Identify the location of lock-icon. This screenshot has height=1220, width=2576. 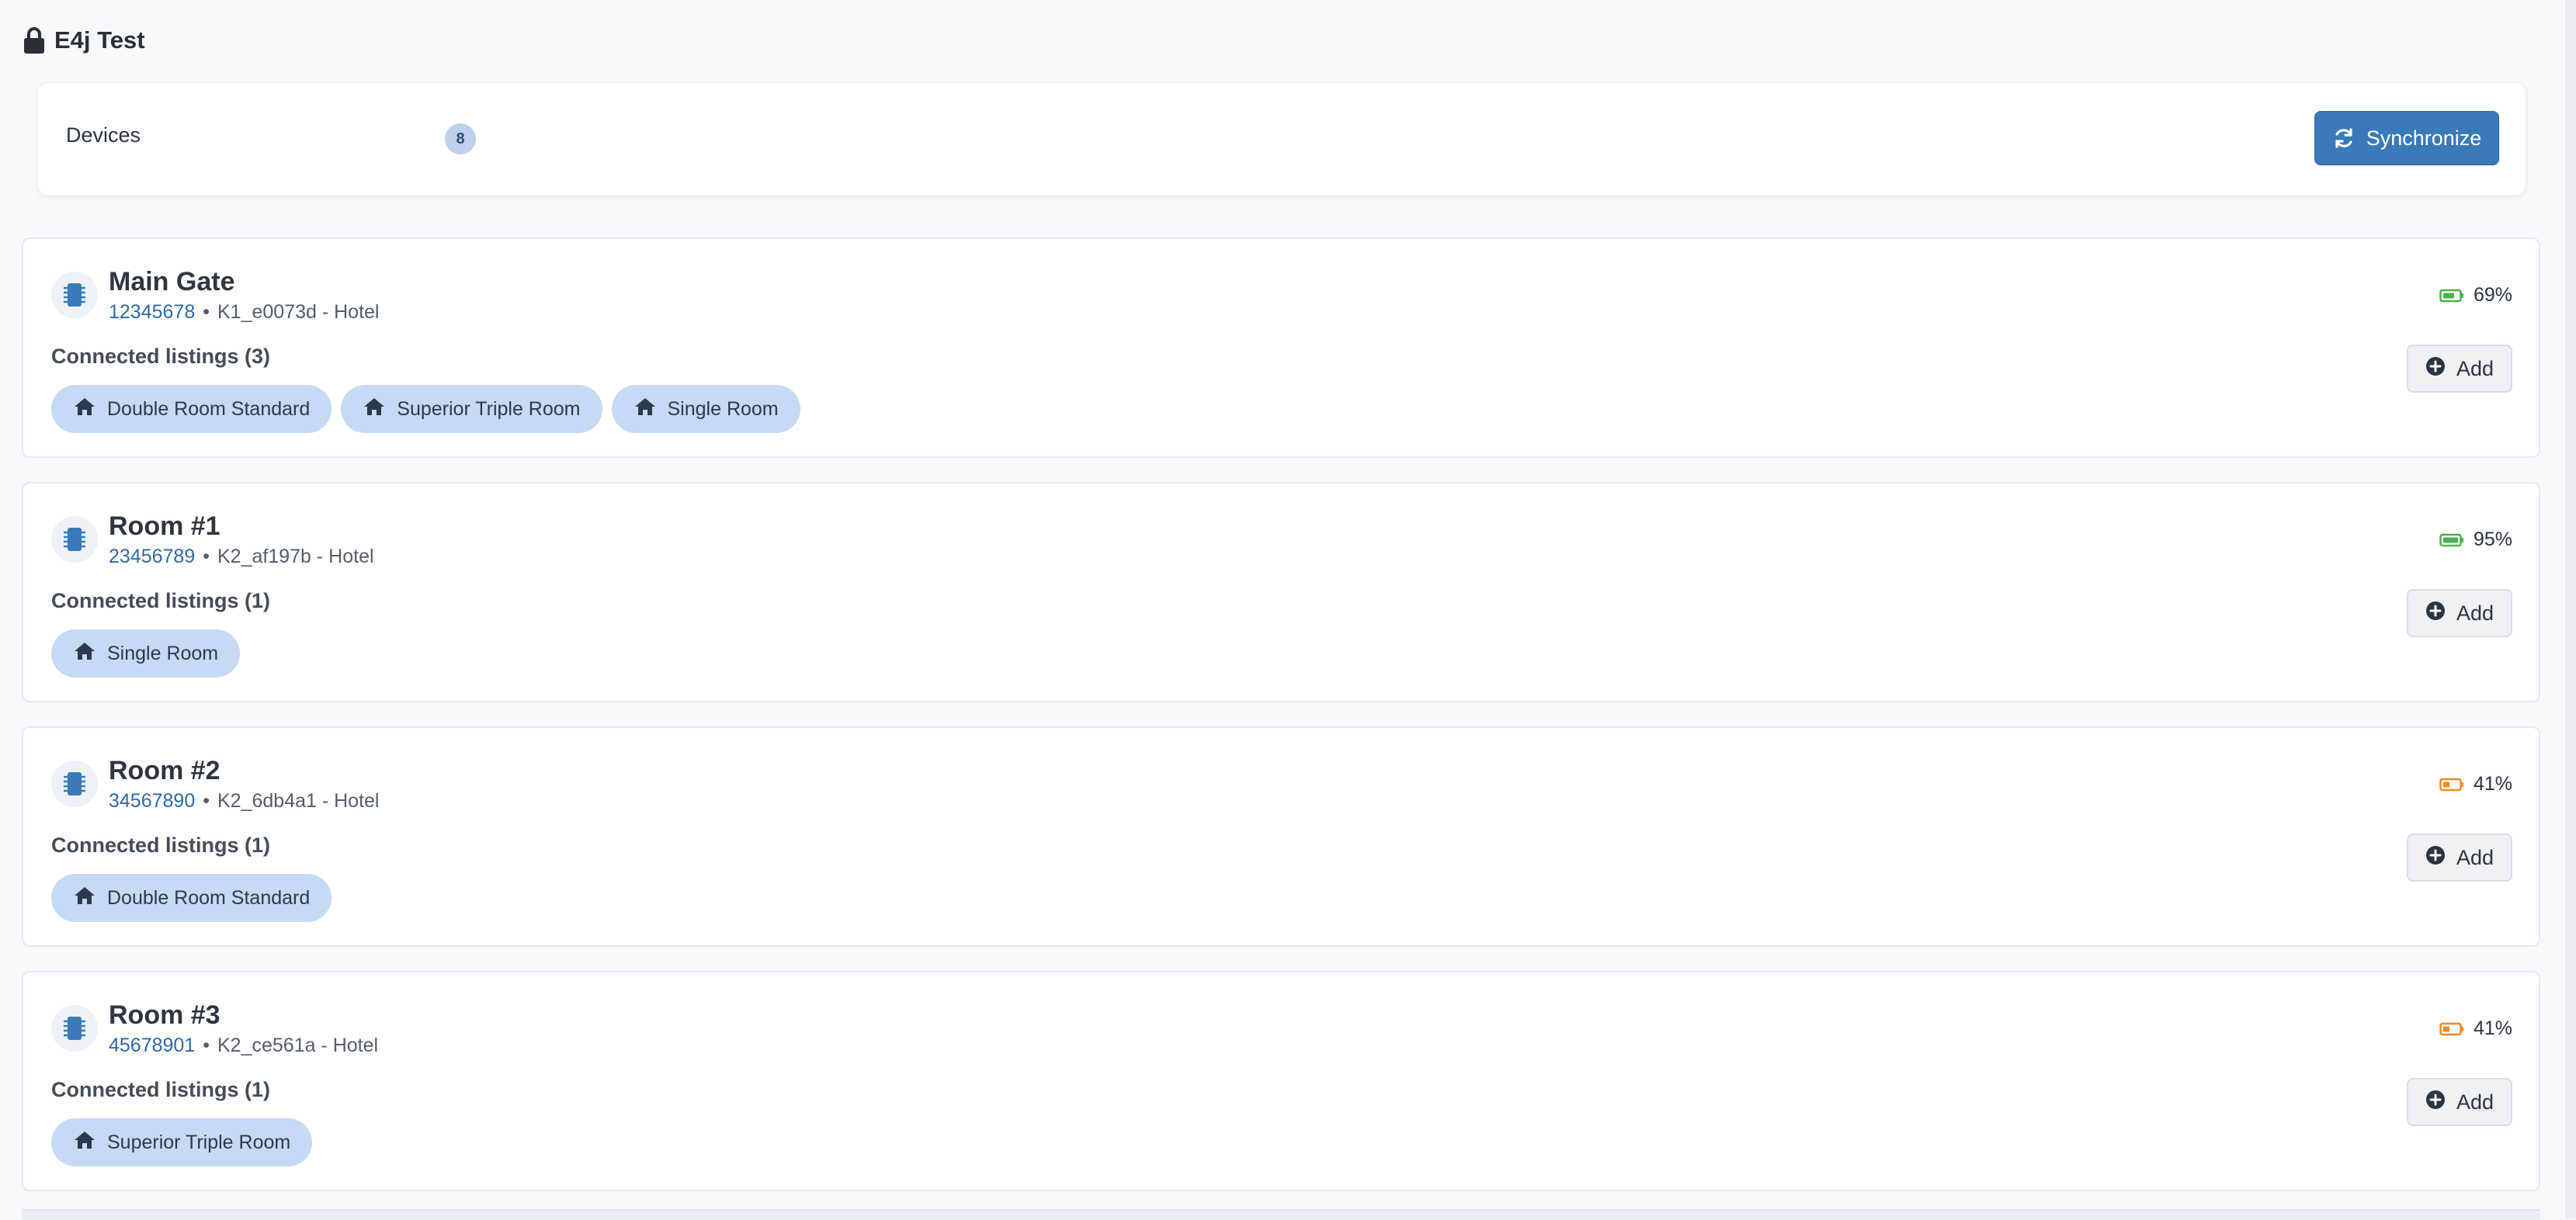
(34, 40).